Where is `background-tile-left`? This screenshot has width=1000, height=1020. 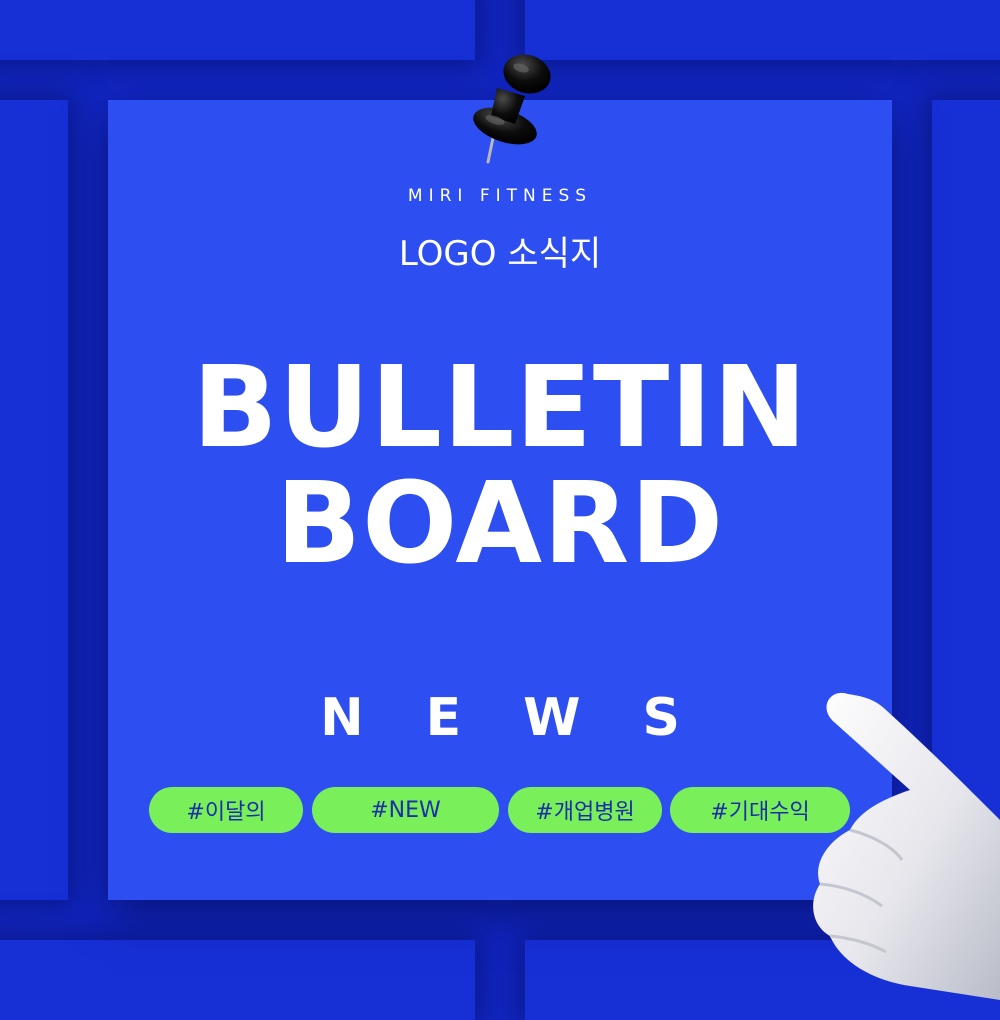 background-tile-left is located at coordinates (34, 500).